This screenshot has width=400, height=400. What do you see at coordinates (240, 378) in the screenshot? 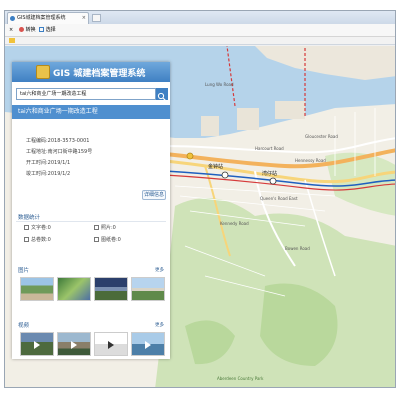
I see `map-label-park: Aberdeen Country Park` at bounding box center [240, 378].